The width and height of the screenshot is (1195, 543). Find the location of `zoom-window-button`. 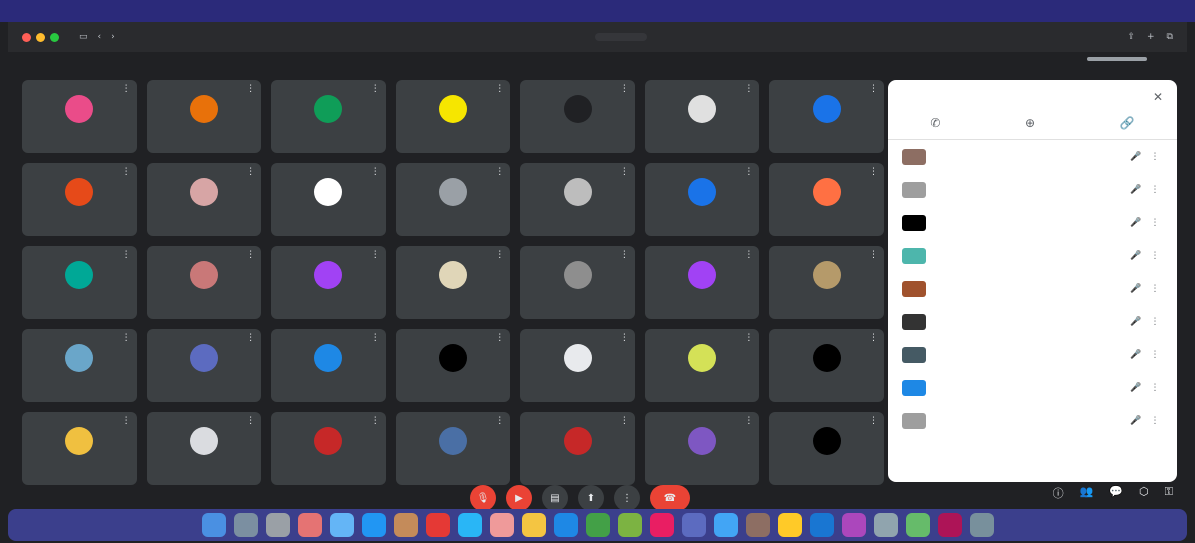

zoom-window-button is located at coordinates (54, 37).